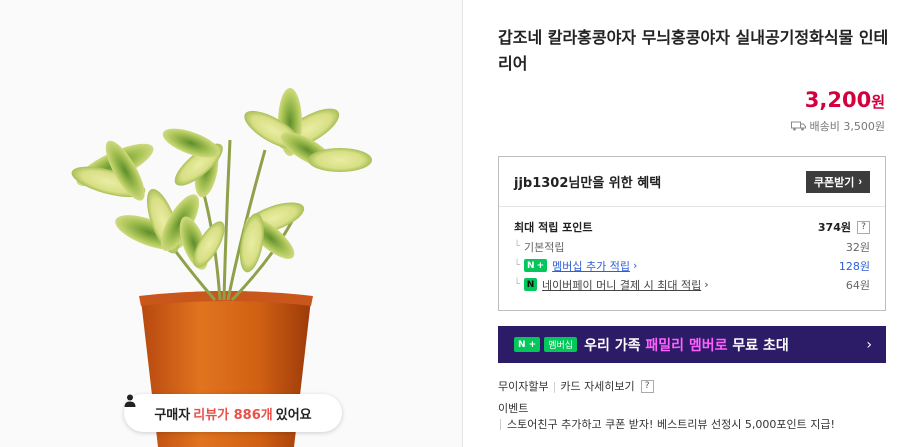 This screenshot has width=906, height=447. Describe the element at coordinates (172, 415) in the screenshot. I see `review-prefix: 구매자` at that location.